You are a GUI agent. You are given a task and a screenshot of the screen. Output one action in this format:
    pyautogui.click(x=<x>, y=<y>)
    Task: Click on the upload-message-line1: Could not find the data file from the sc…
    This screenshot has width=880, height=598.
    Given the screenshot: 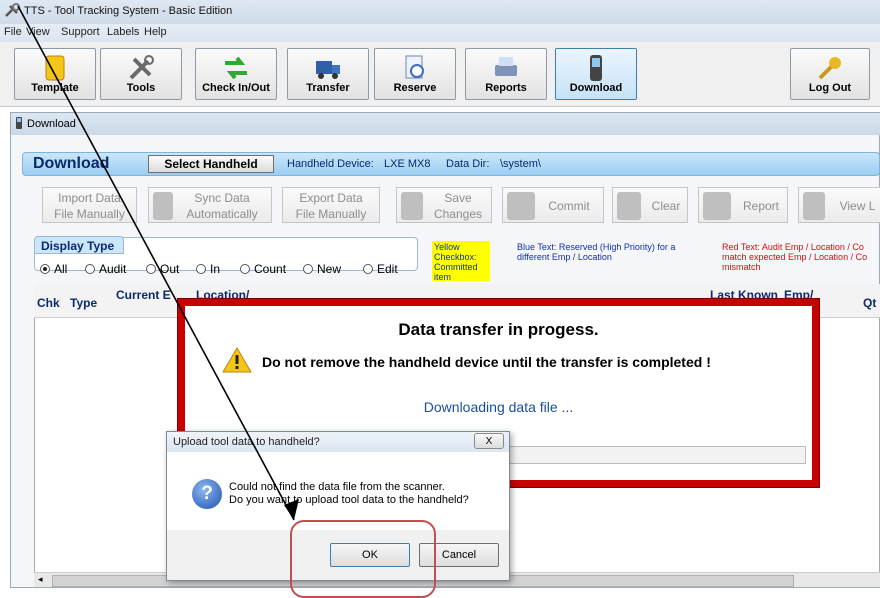 What is the action you would take?
    pyautogui.click(x=337, y=487)
    